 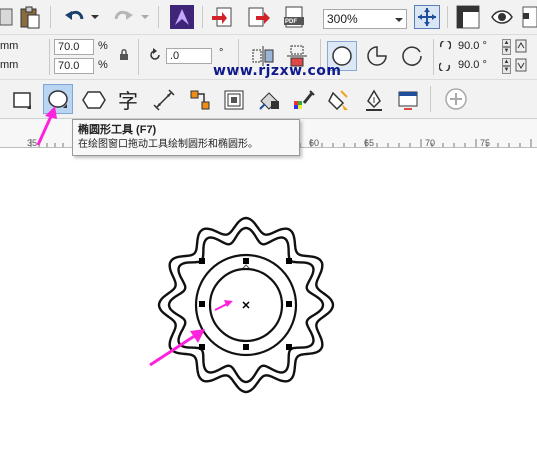 I want to click on end-angle-value: 90.0 °, so click(x=472, y=65).